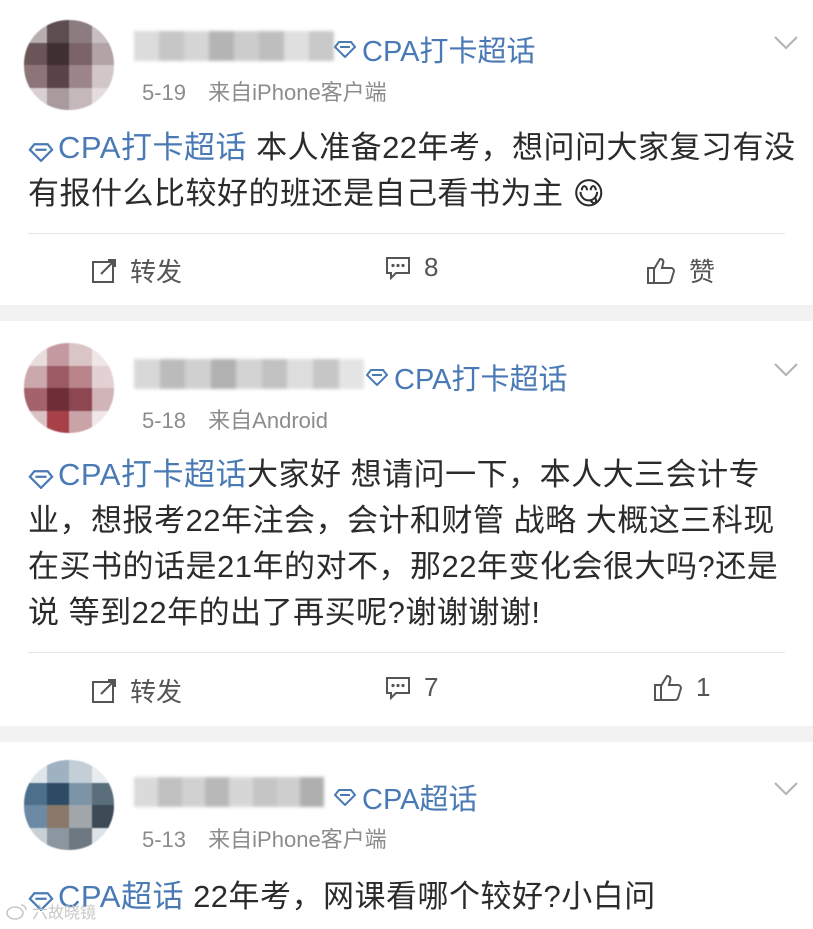 Image resolution: width=813 pixels, height=929 pixels. I want to click on comment-count: 7, so click(431, 687).